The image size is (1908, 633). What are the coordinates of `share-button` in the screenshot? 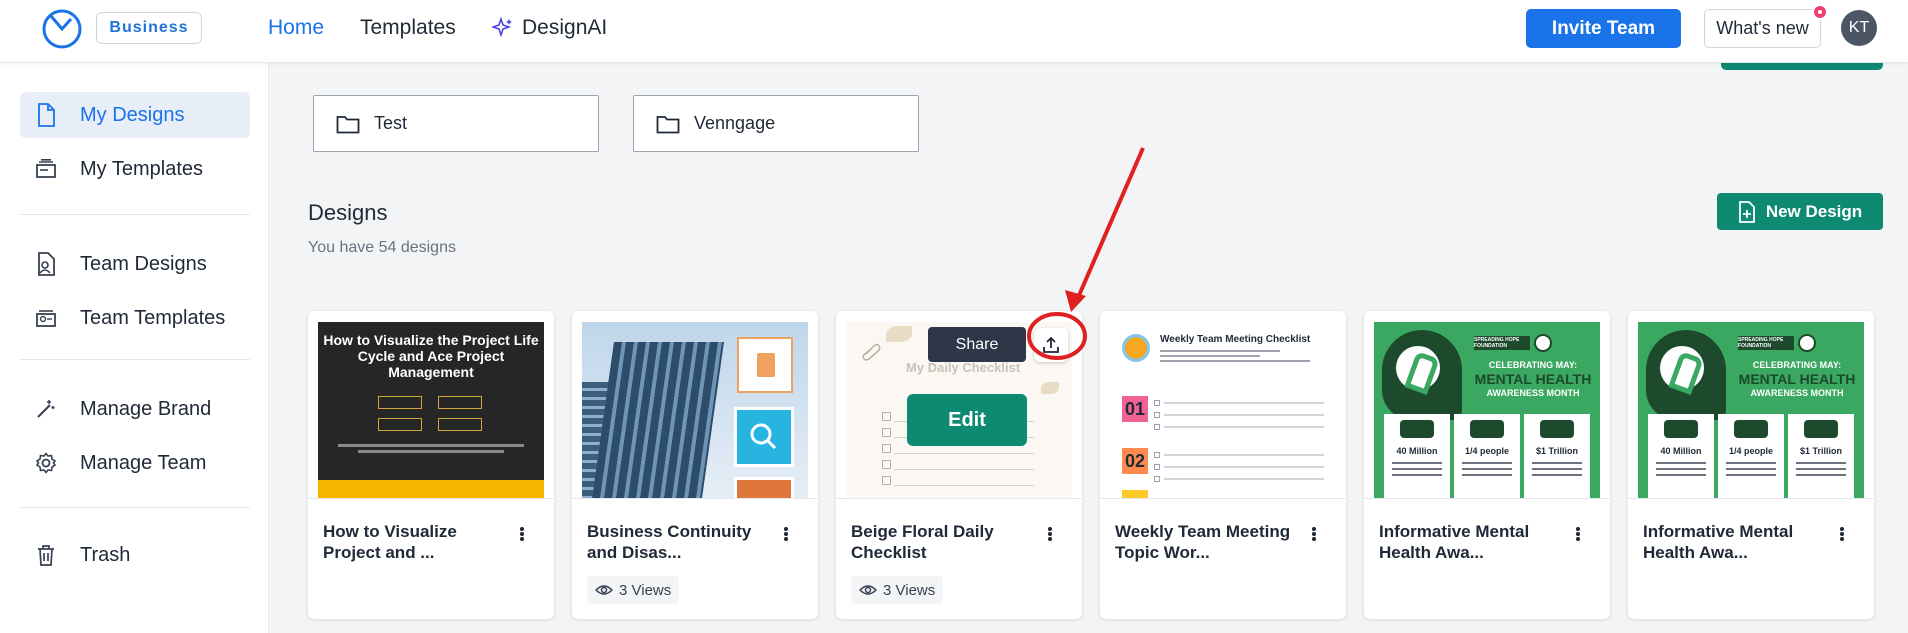 It's located at (1051, 345).